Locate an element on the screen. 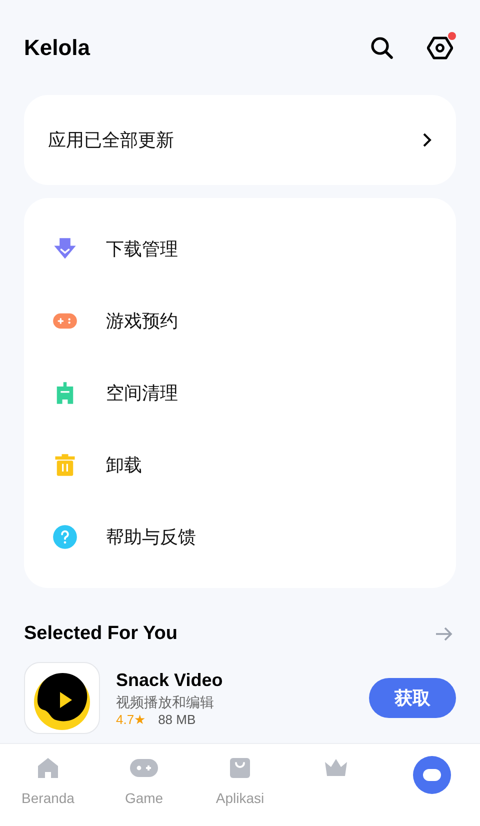 The width and height of the screenshot is (480, 826). settings-icon is located at coordinates (440, 48).